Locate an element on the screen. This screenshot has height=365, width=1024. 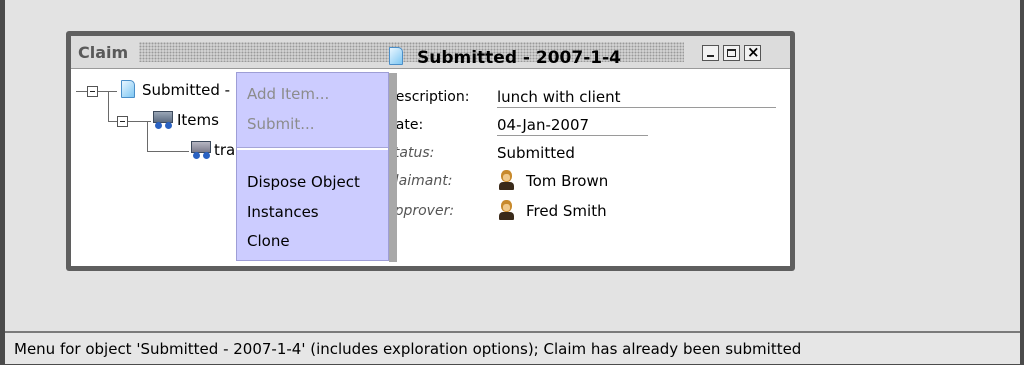
maximize-button is located at coordinates (731, 53).